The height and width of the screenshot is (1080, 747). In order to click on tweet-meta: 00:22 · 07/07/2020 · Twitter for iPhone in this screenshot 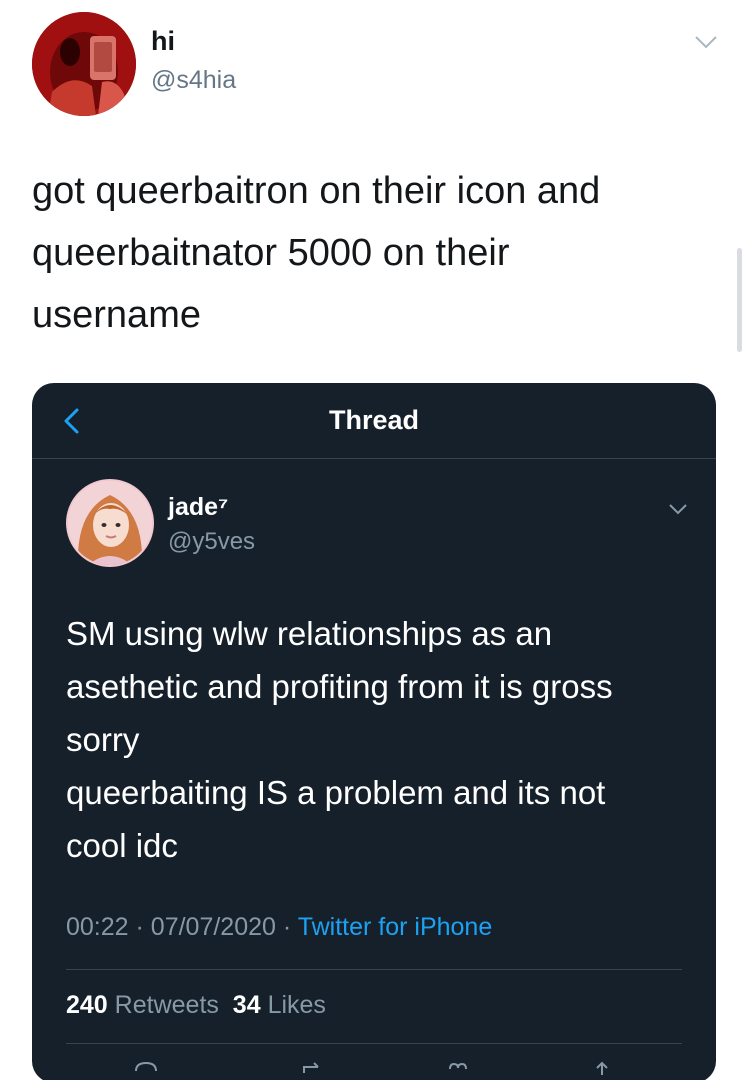, I will do `click(279, 927)`.